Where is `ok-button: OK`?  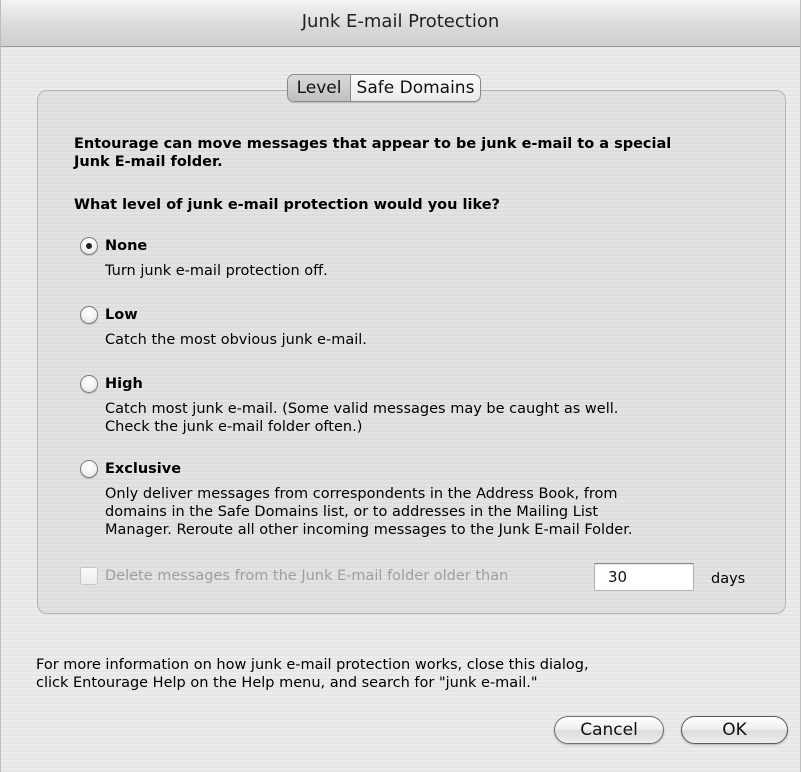
ok-button: OK is located at coordinates (734, 730).